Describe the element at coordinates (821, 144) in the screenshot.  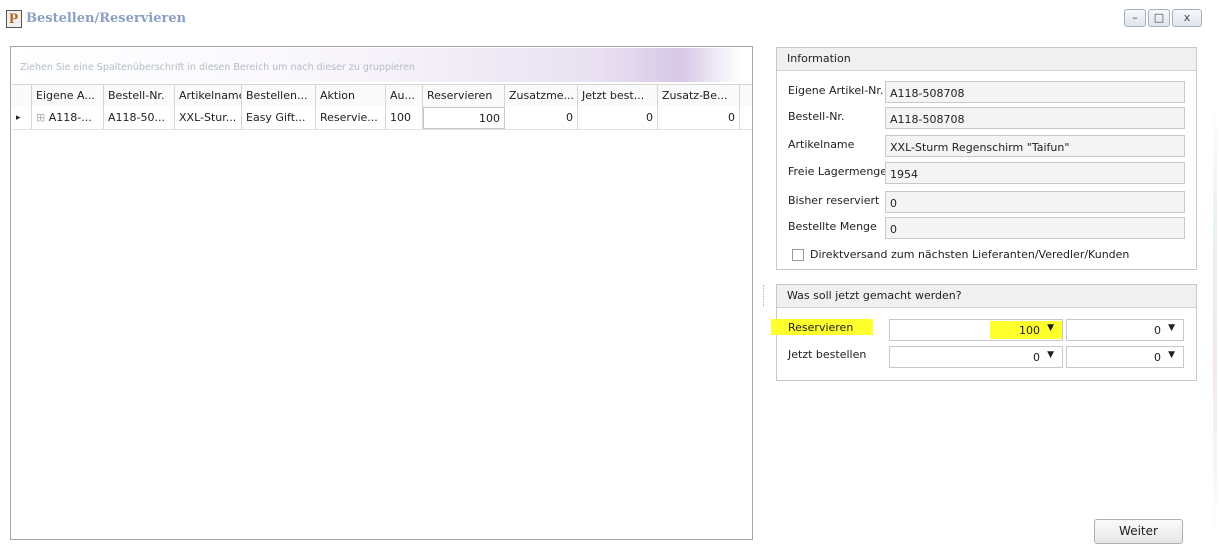
I see `label-artikelname: Artikelname` at that location.